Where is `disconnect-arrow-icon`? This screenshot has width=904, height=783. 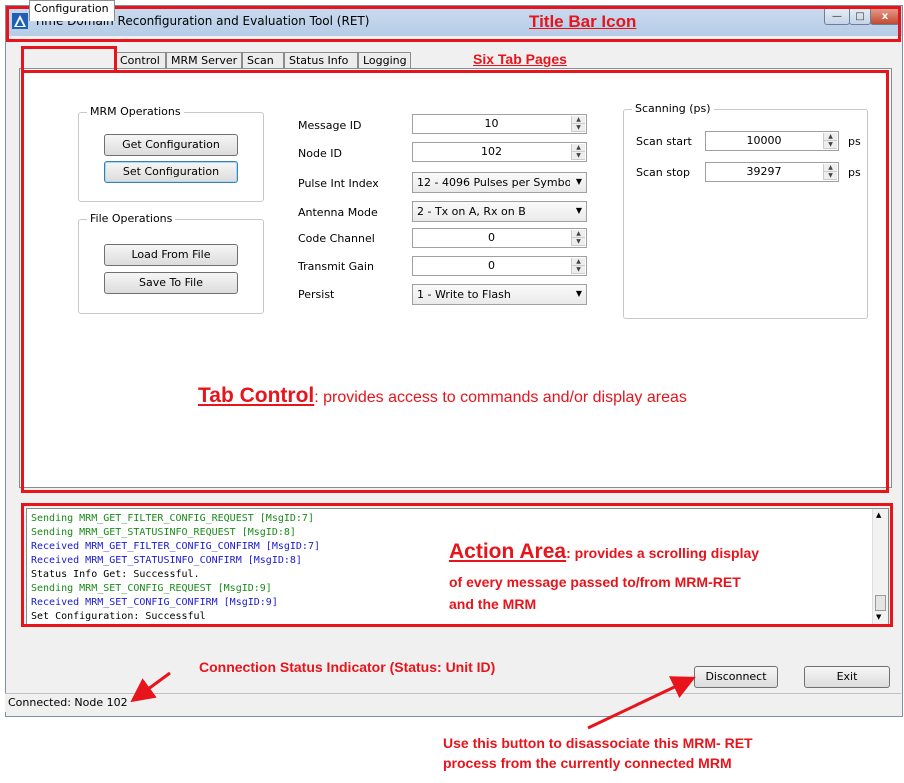 disconnect-arrow-icon is located at coordinates (641, 703).